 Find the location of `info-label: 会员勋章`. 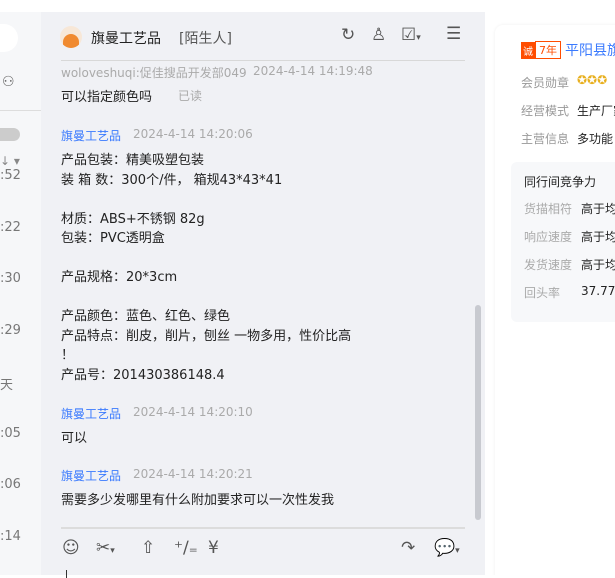

info-label: 会员勋章 is located at coordinates (545, 83).